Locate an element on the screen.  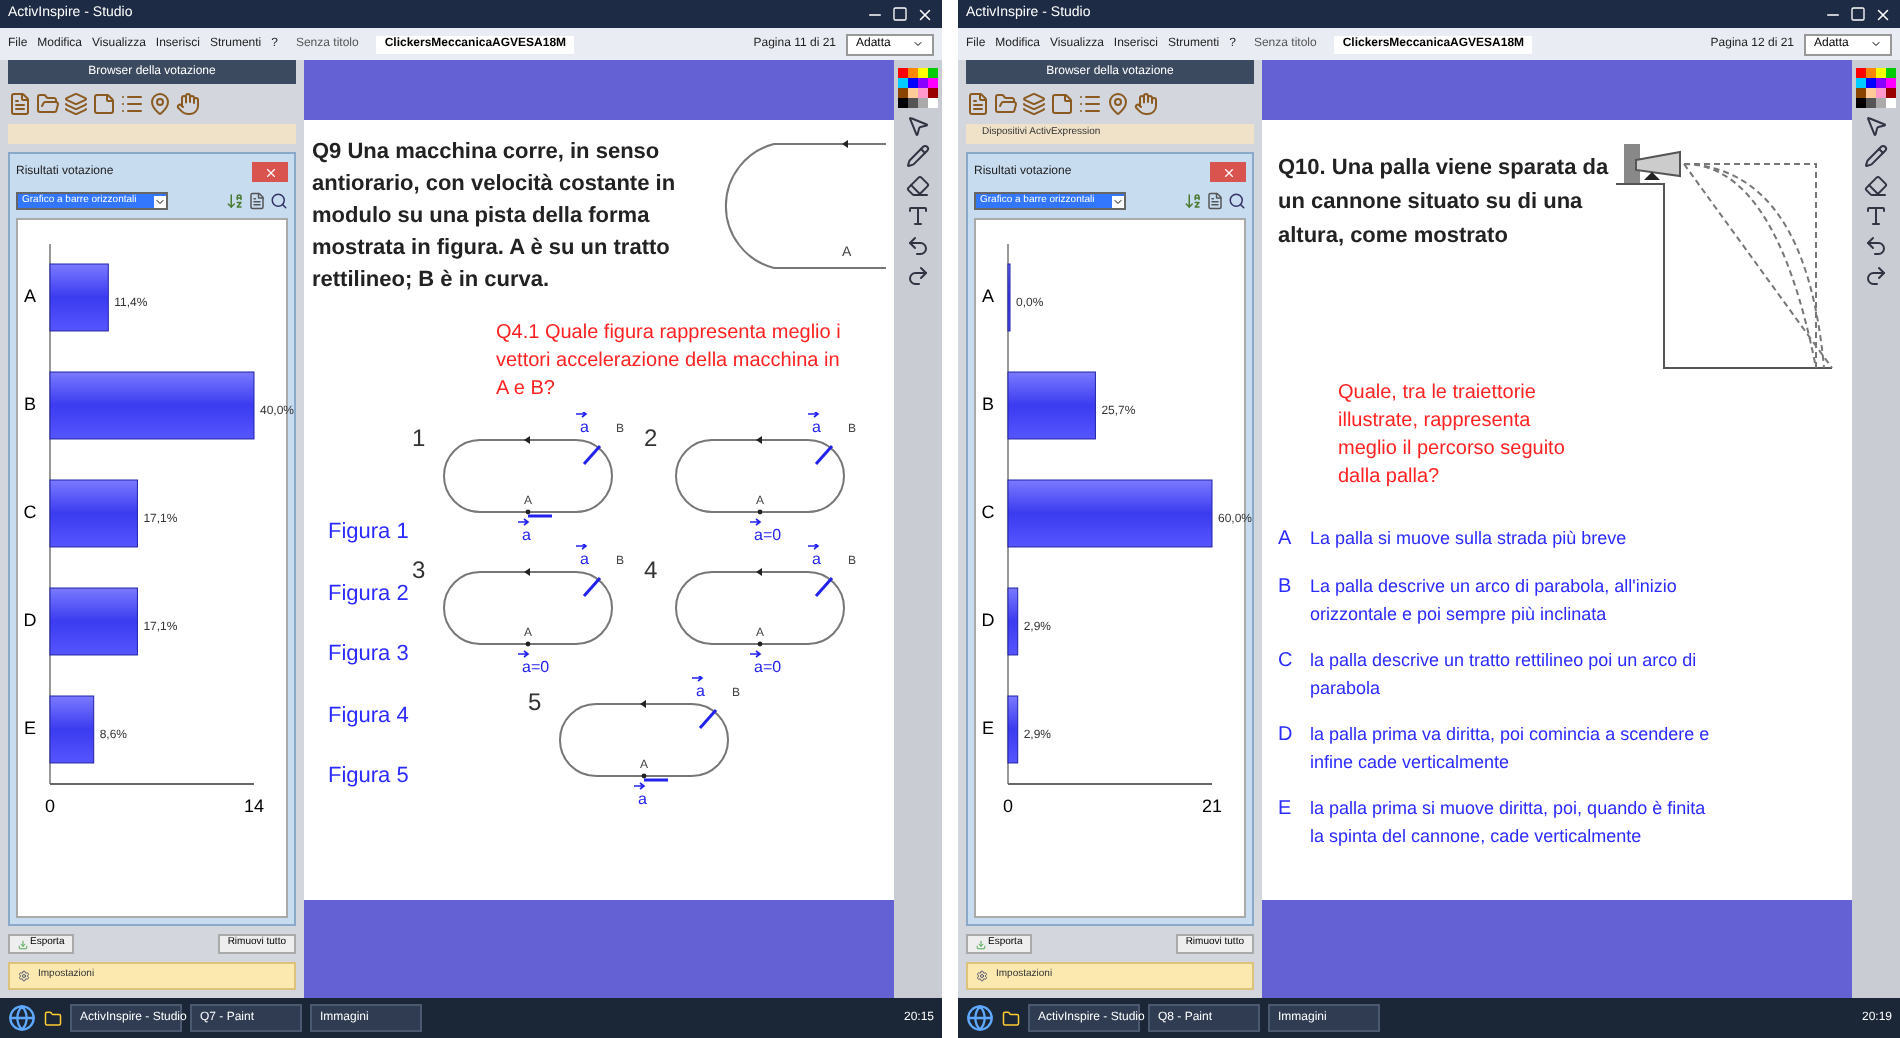
figure-number: 5 is located at coordinates (536, 703).